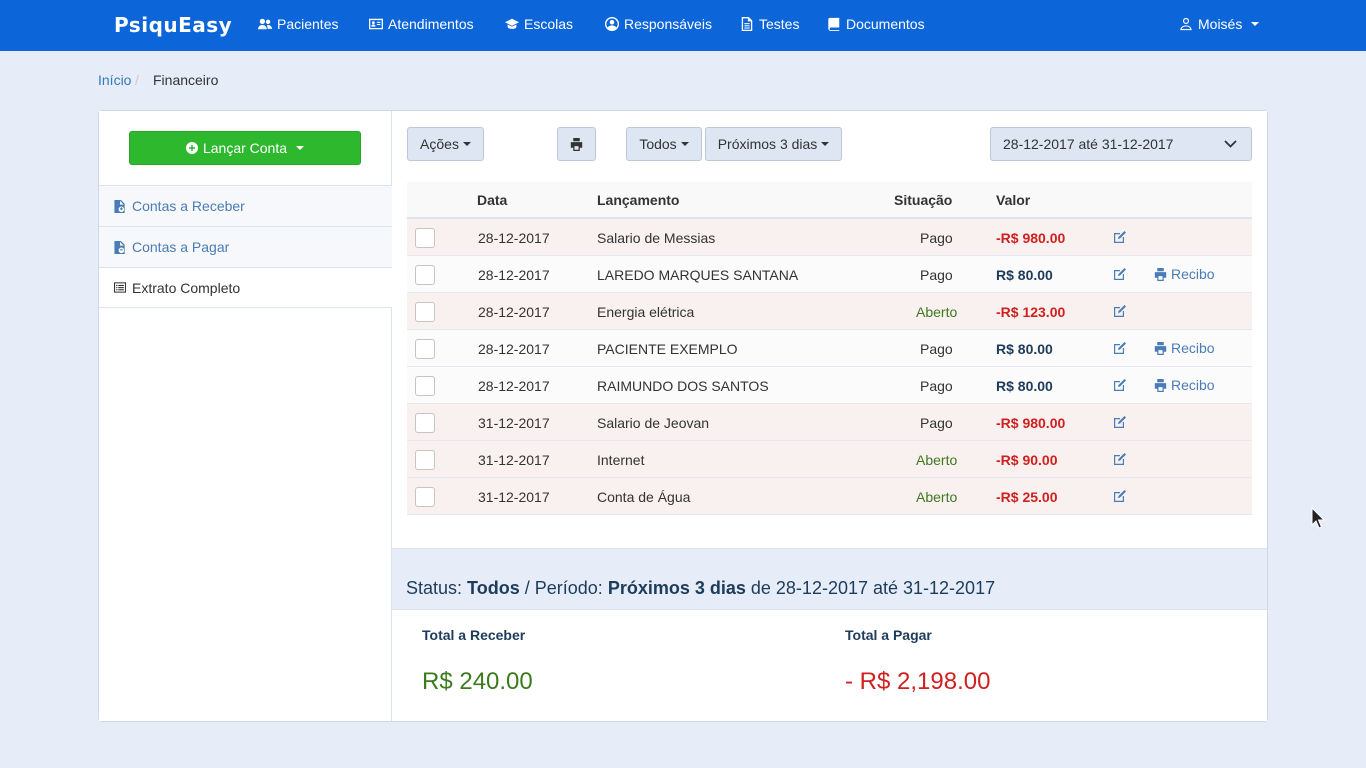 The width and height of the screenshot is (1366, 768). Describe the element at coordinates (658, 144) in the screenshot. I see `status-filter-label: Todos` at that location.